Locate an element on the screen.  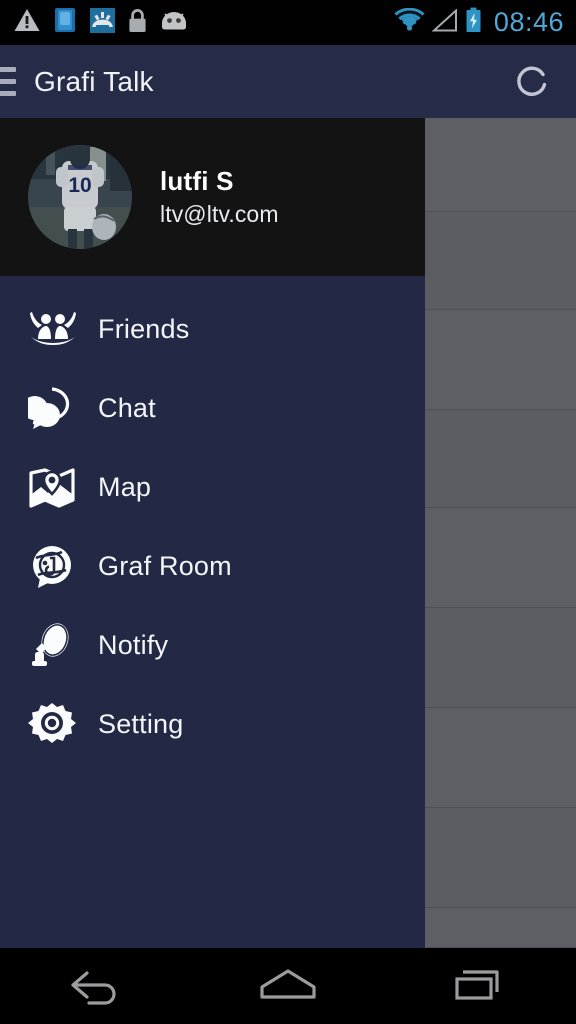
hamburger-menu-icon is located at coordinates (8, 81).